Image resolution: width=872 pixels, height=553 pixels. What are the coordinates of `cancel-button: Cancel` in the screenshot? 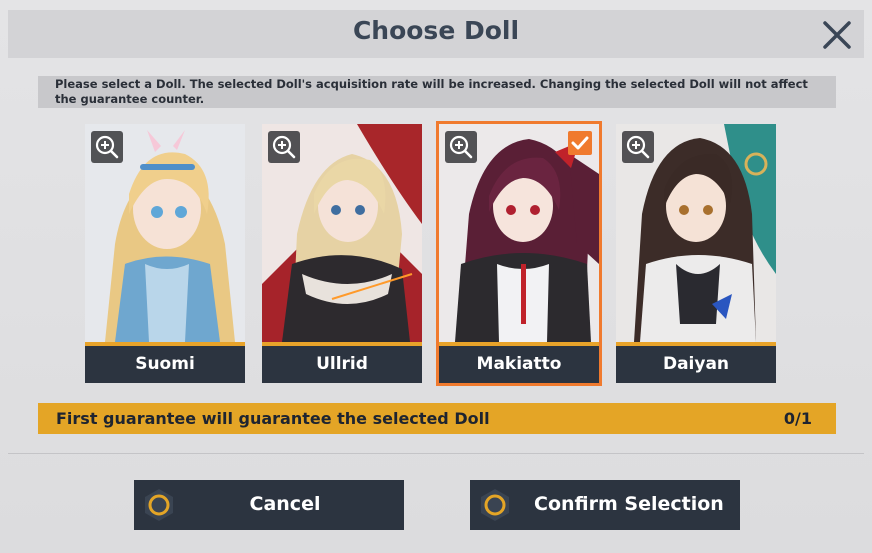 It's located at (269, 505).